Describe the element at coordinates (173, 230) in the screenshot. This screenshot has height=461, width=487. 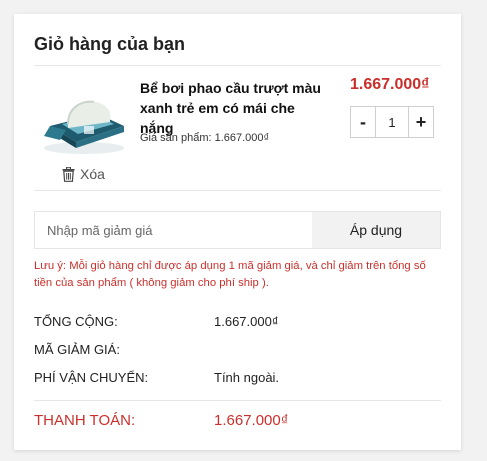
I see `coupon-input` at that location.